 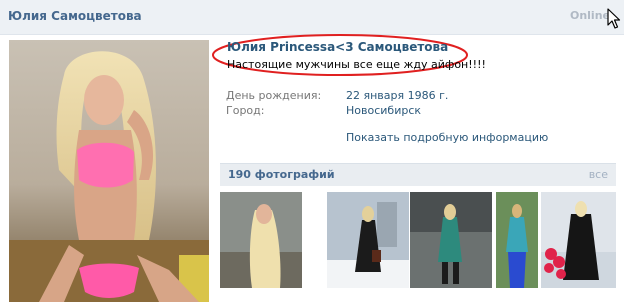 I want to click on show-more-info-link: Показать подробную информацию, so click(x=447, y=137).